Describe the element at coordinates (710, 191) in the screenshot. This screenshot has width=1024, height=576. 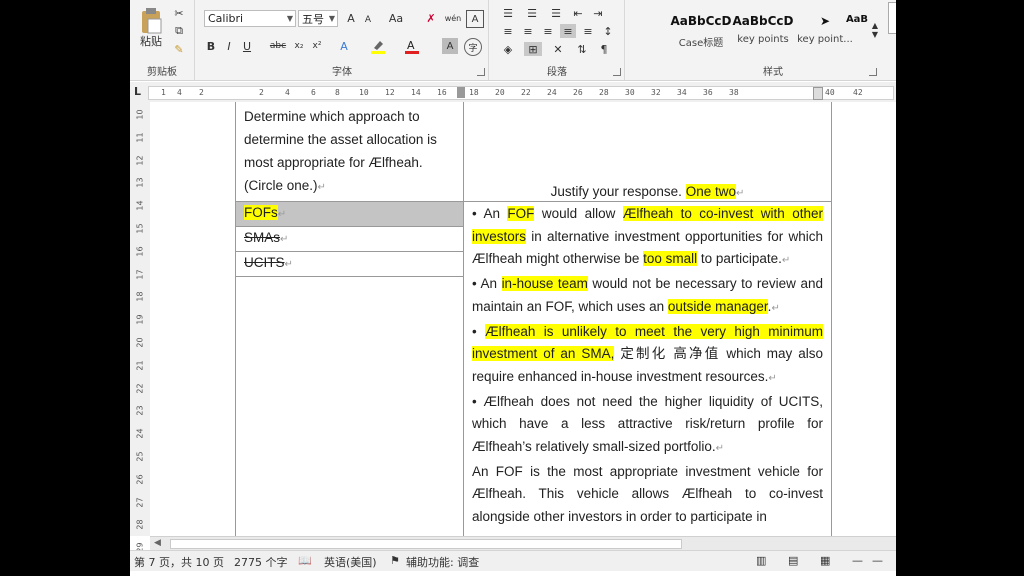
I see `justify-highlight: One two` at that location.